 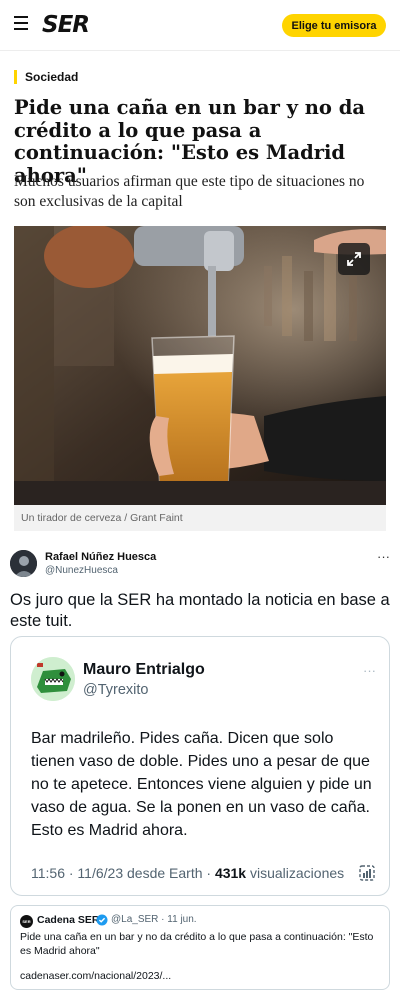 What do you see at coordinates (26, 921) in the screenshot?
I see `avatar: SER` at bounding box center [26, 921].